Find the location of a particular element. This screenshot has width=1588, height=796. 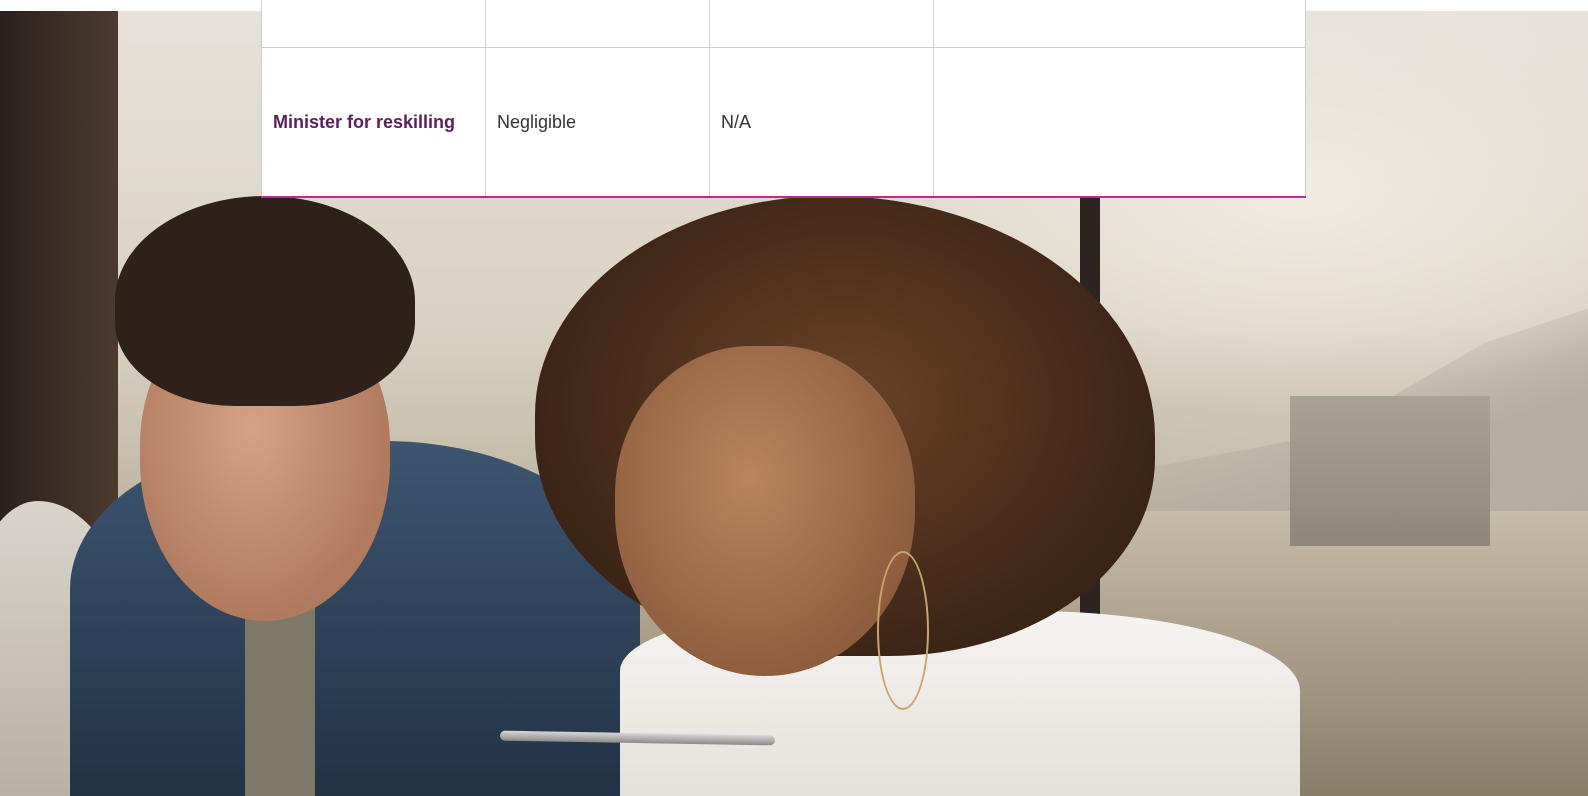

table-cell: Negligible is located at coordinates (598, 122).